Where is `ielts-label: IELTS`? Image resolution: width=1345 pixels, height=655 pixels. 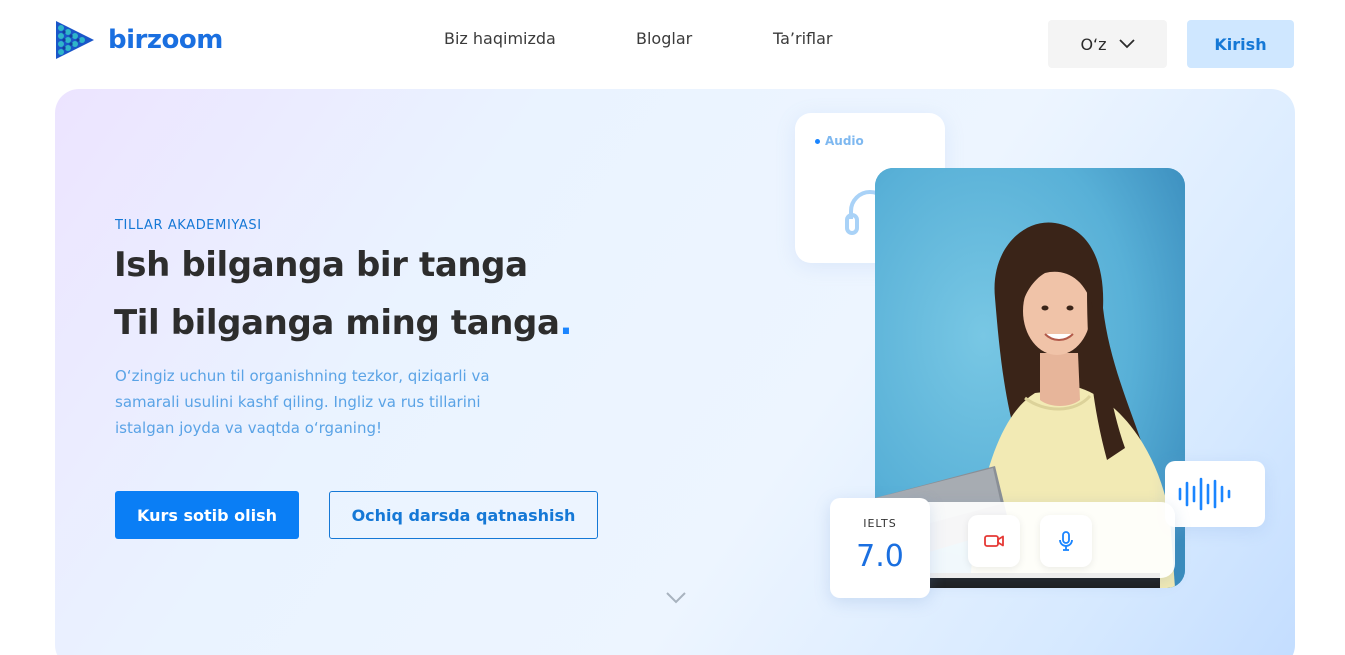 ielts-label: IELTS is located at coordinates (880, 523).